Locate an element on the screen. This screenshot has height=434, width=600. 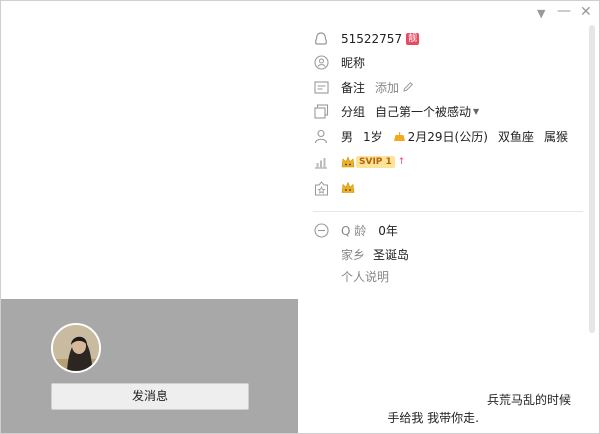
close-icon: ✕ is located at coordinates (586, 12).